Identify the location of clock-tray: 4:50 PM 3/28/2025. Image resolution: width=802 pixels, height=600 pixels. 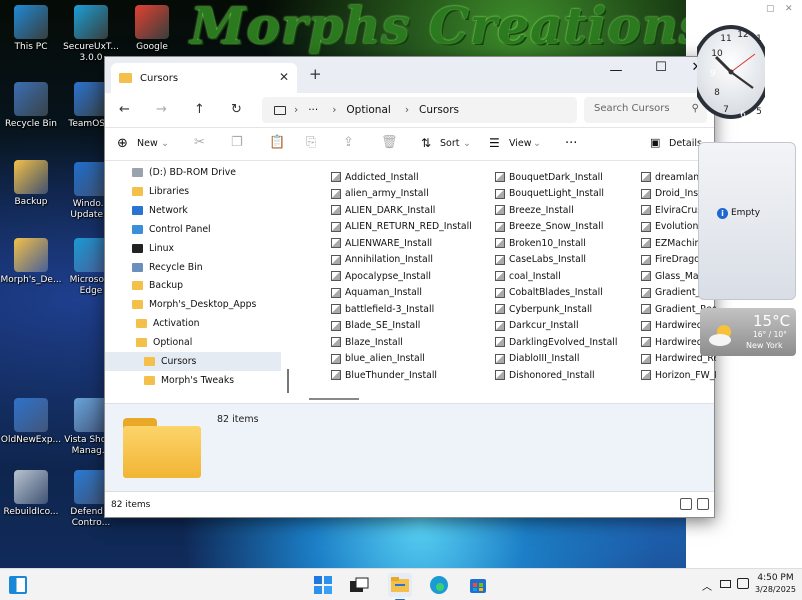
(775, 584).